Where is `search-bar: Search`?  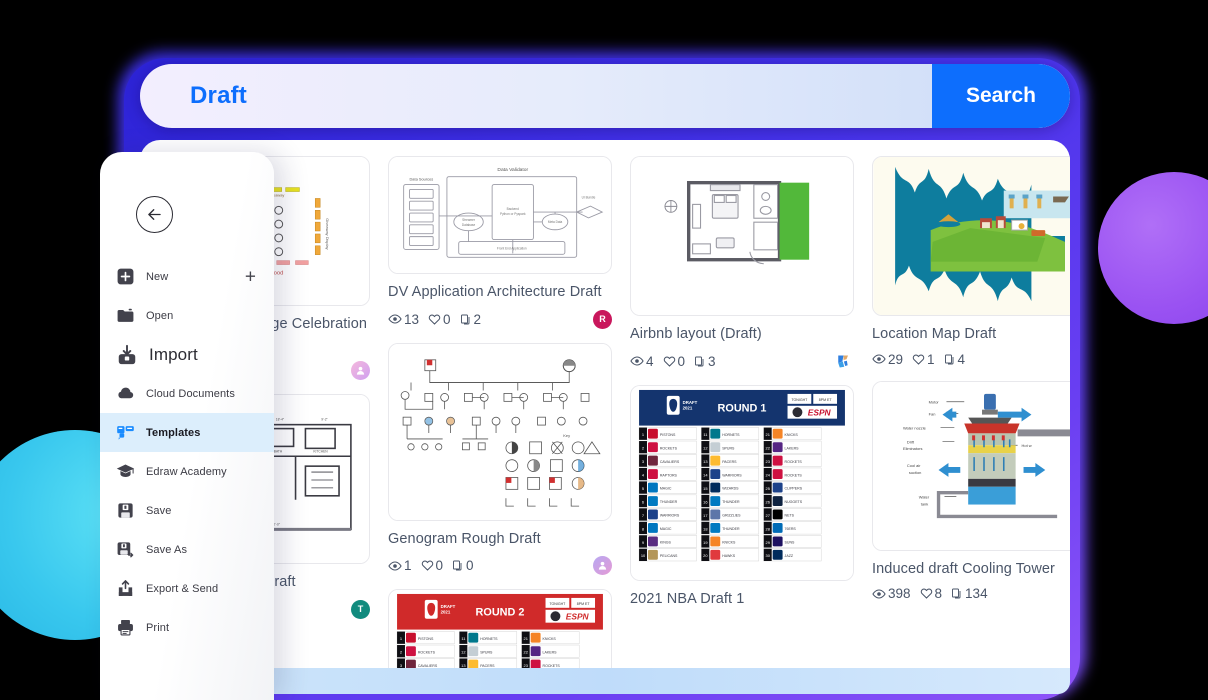 search-bar: Search is located at coordinates (605, 96).